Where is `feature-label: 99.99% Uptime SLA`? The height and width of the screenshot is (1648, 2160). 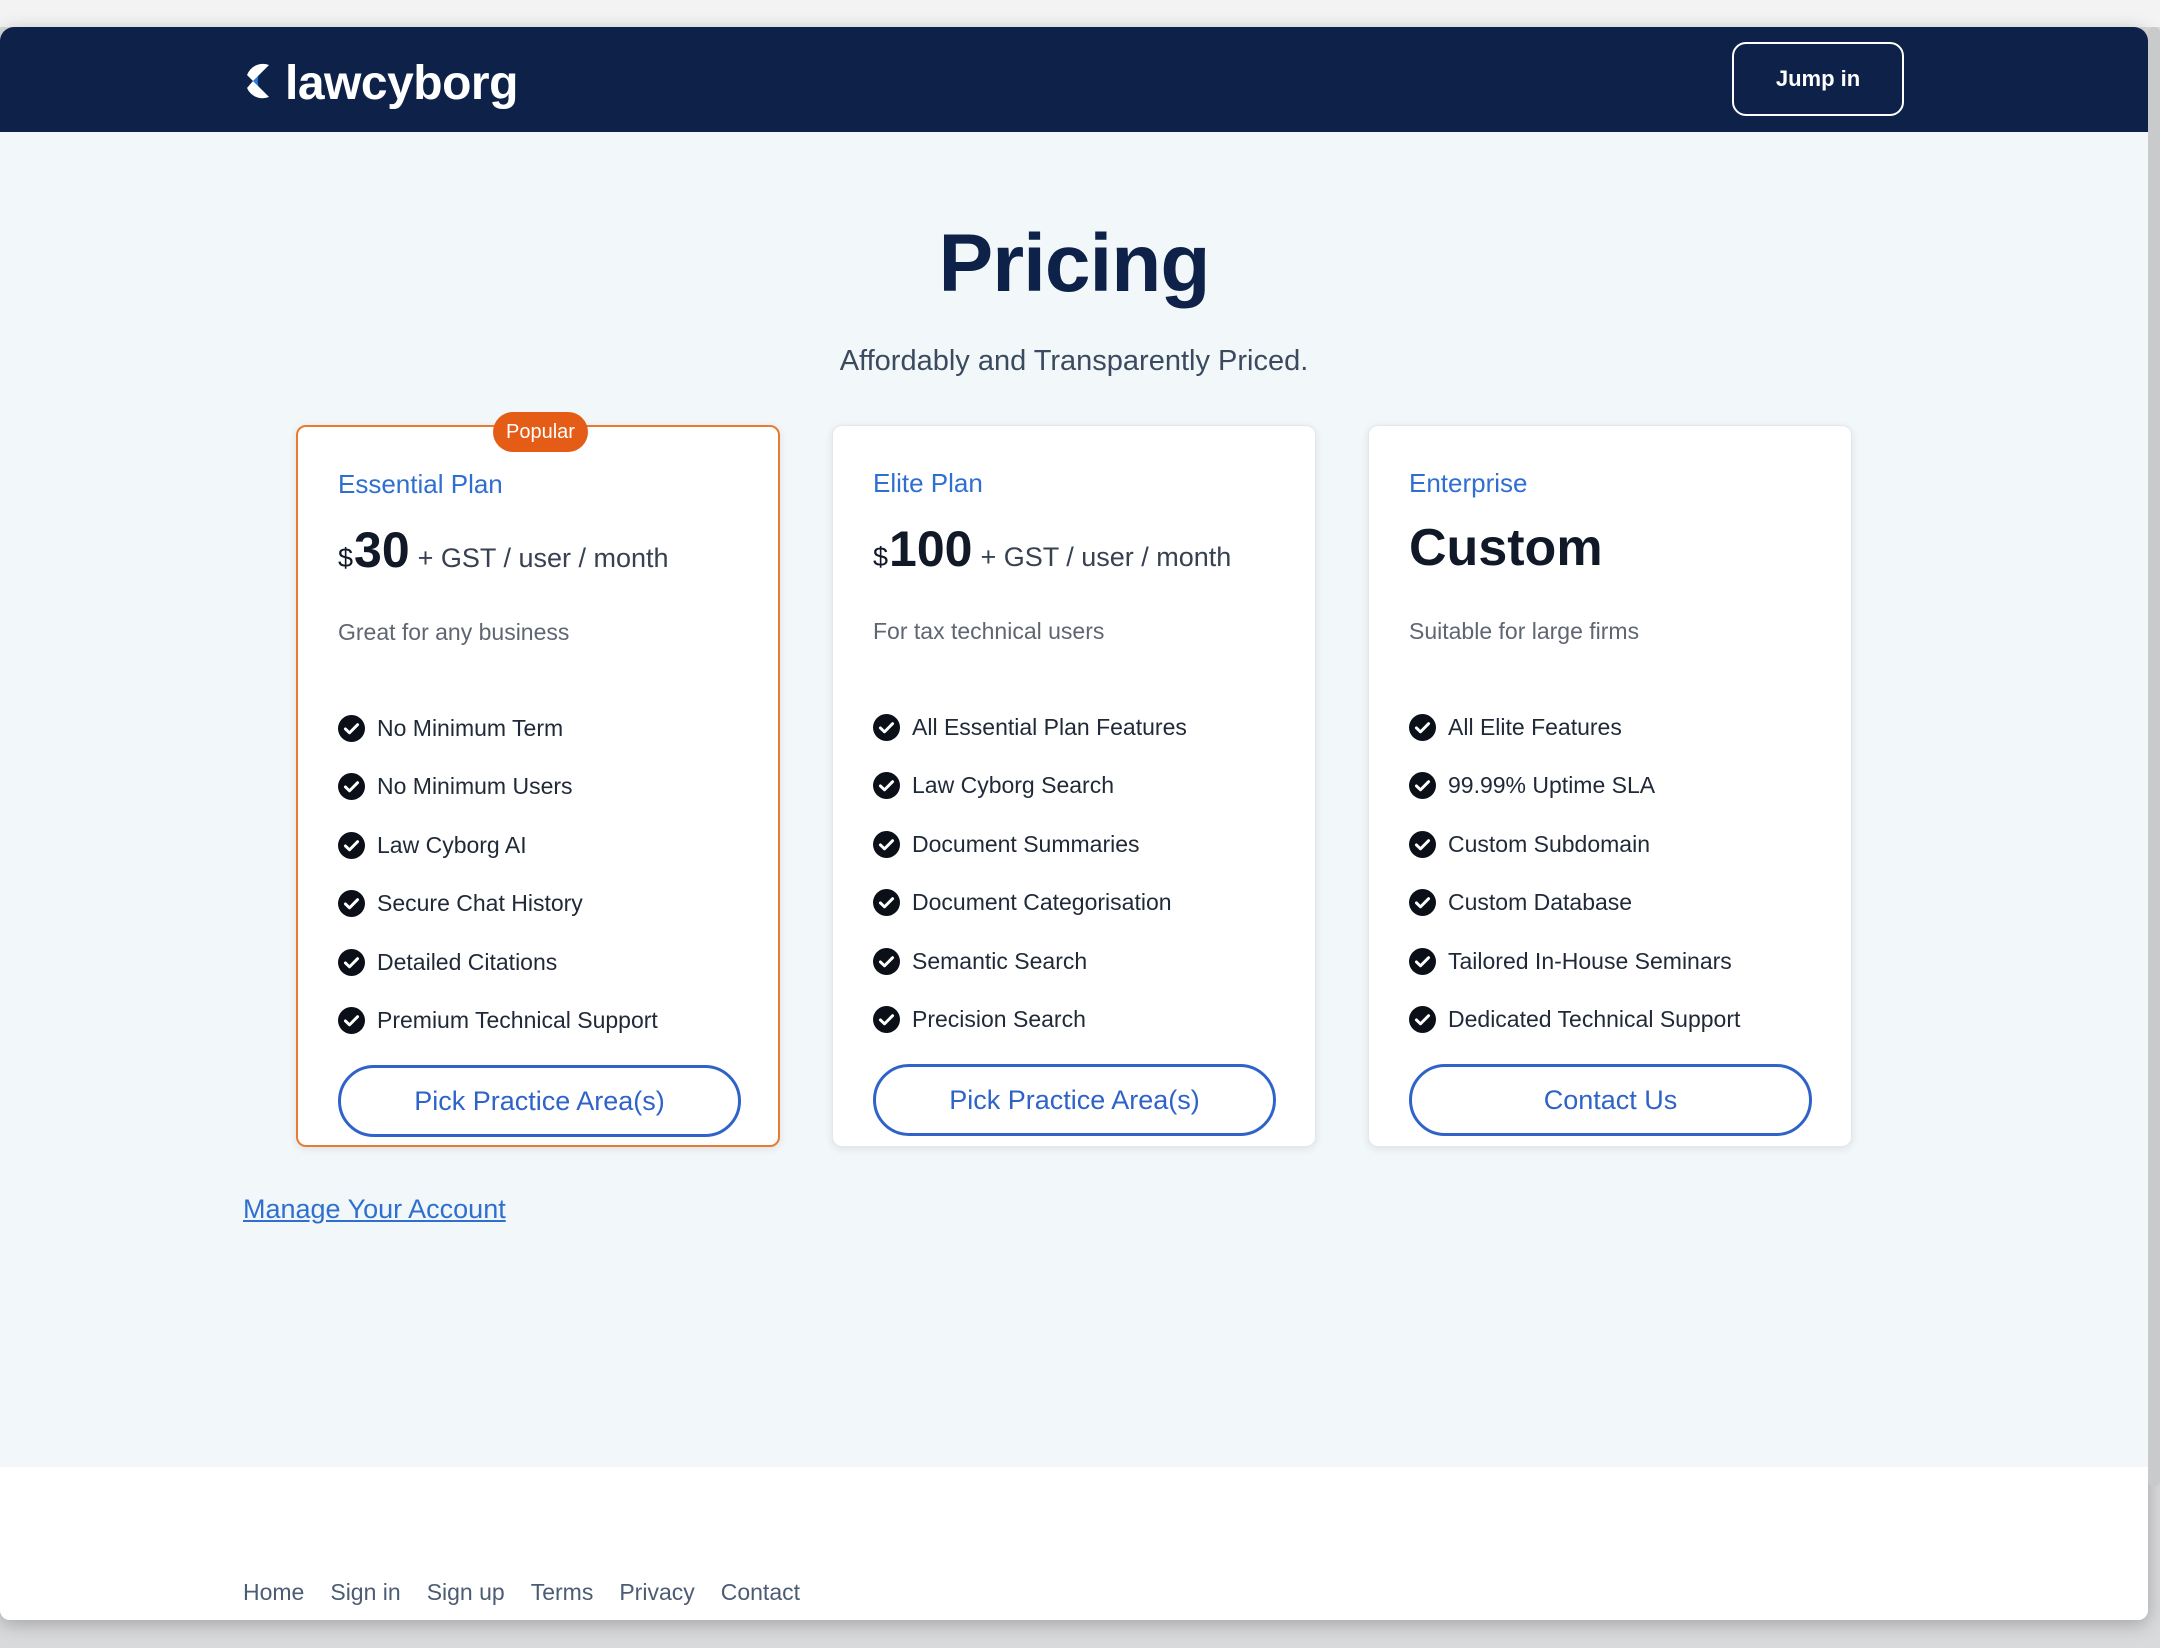 feature-label: 99.99% Uptime SLA is located at coordinates (1552, 785).